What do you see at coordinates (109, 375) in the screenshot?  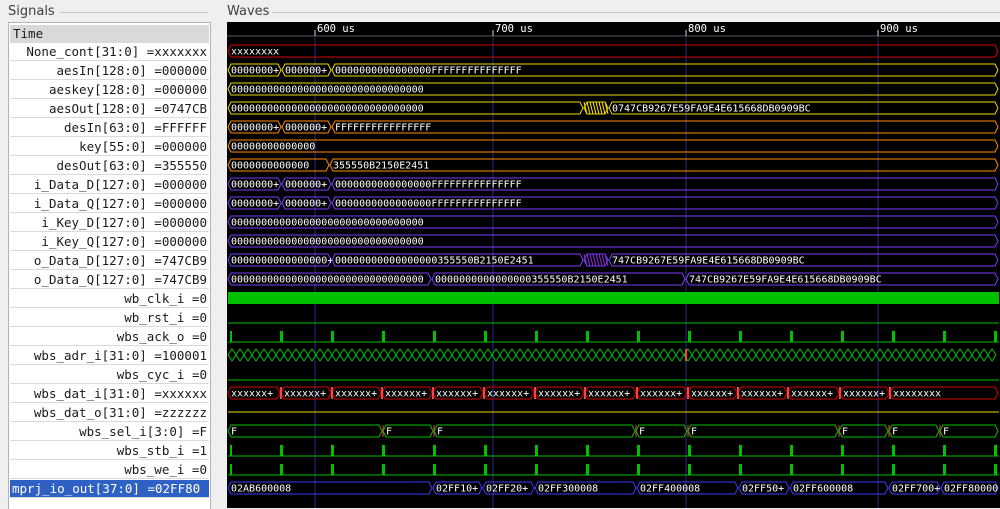 I see `signal-row: wbs_cyc_i =0` at bounding box center [109, 375].